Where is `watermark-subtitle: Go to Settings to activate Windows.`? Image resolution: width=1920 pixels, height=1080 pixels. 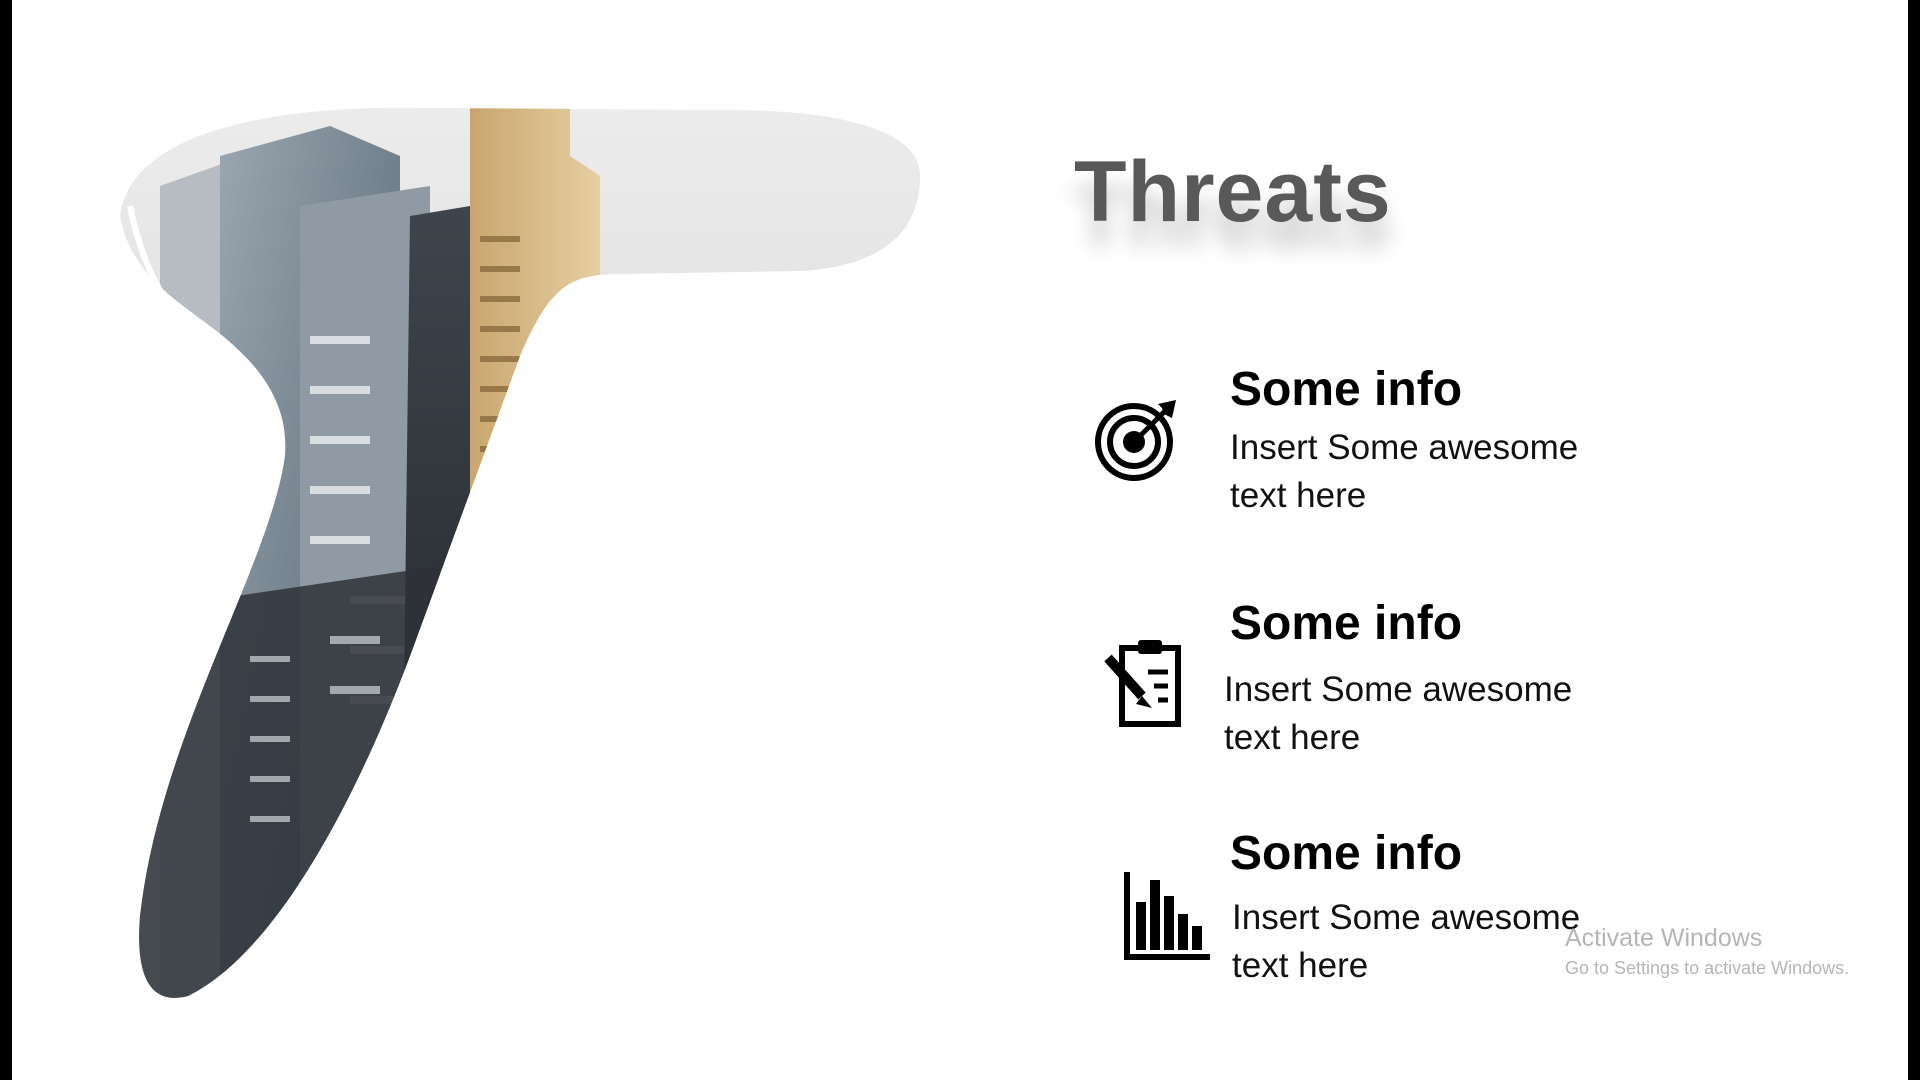
watermark-subtitle: Go to Settings to activate Windows. is located at coordinates (1707, 968).